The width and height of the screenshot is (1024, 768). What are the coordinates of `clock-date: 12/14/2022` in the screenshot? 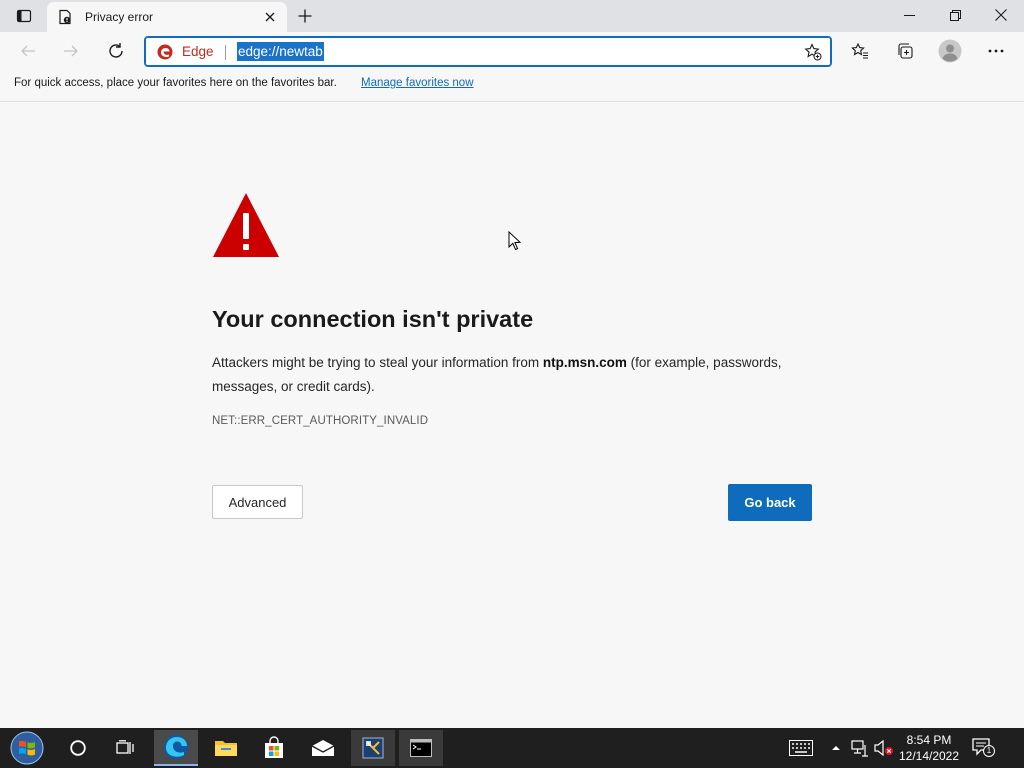 It's located at (929, 756).